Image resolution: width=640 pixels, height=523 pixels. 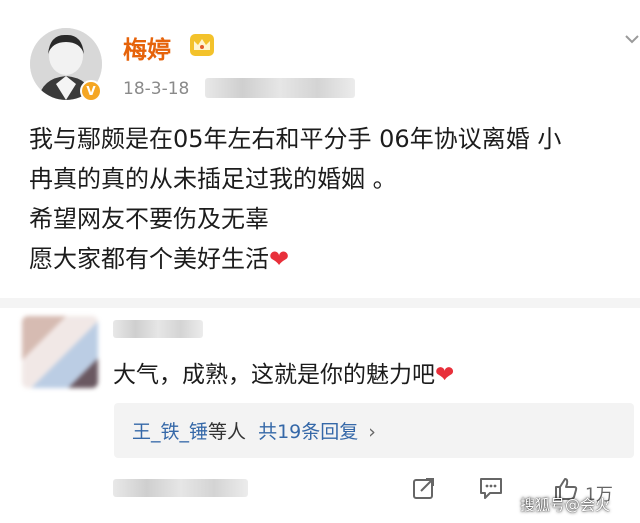 What do you see at coordinates (170, 432) in the screenshot?
I see `reply-names: 王_铁_锤` at bounding box center [170, 432].